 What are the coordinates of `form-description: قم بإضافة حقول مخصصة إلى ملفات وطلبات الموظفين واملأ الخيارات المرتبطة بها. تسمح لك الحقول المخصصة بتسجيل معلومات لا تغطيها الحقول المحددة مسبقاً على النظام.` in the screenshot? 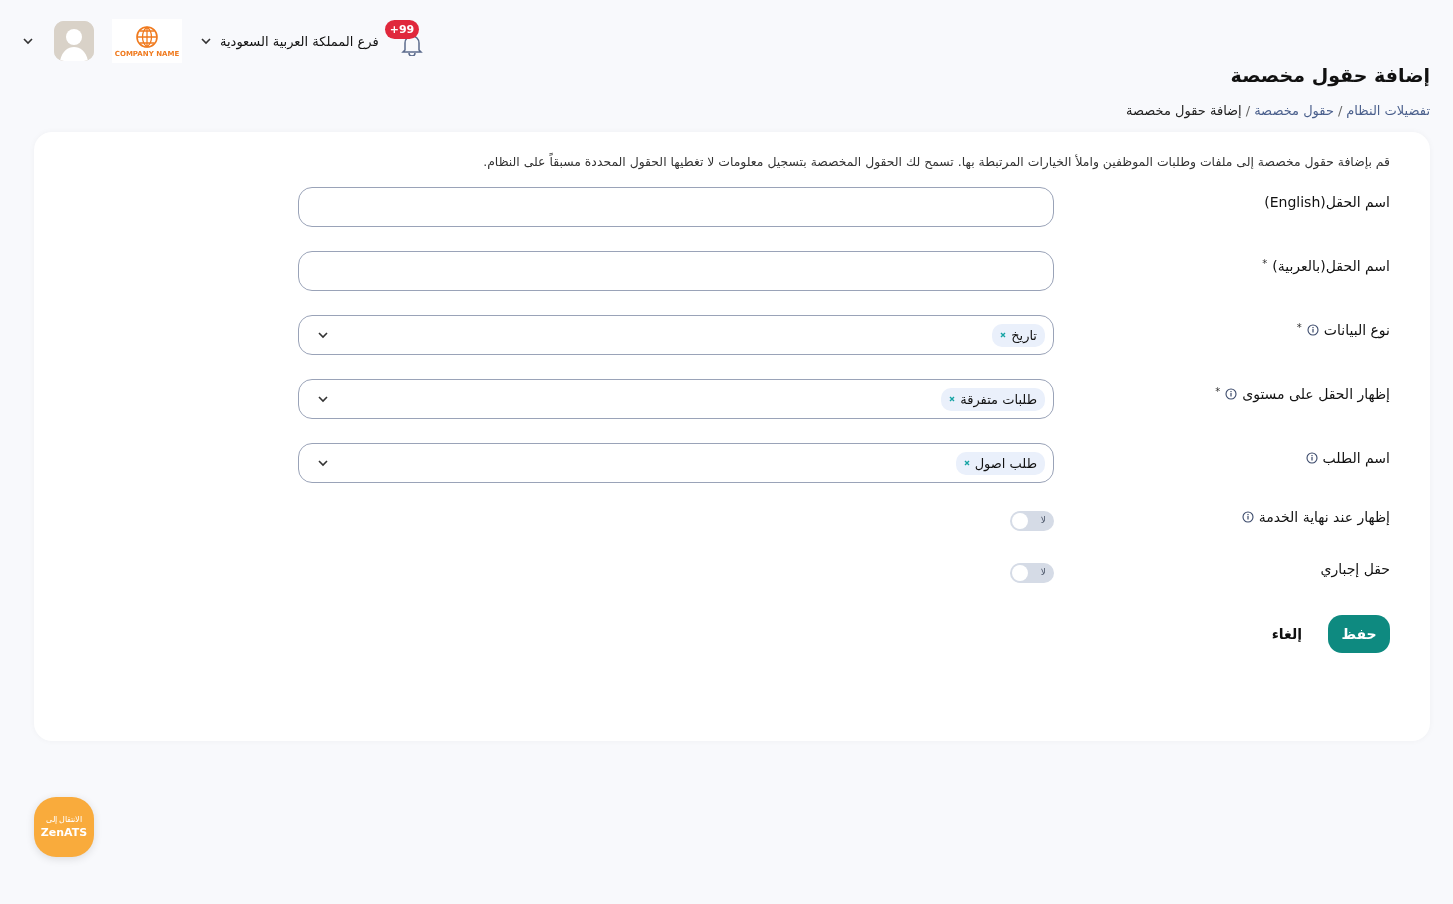 It's located at (936, 161).